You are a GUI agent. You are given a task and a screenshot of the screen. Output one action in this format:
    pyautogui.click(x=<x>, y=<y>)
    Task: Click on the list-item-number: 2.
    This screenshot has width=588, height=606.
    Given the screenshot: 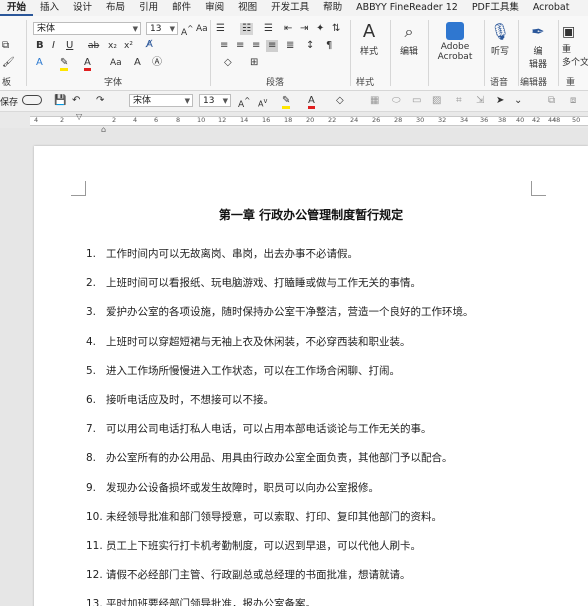 What is the action you would take?
    pyautogui.click(x=91, y=283)
    